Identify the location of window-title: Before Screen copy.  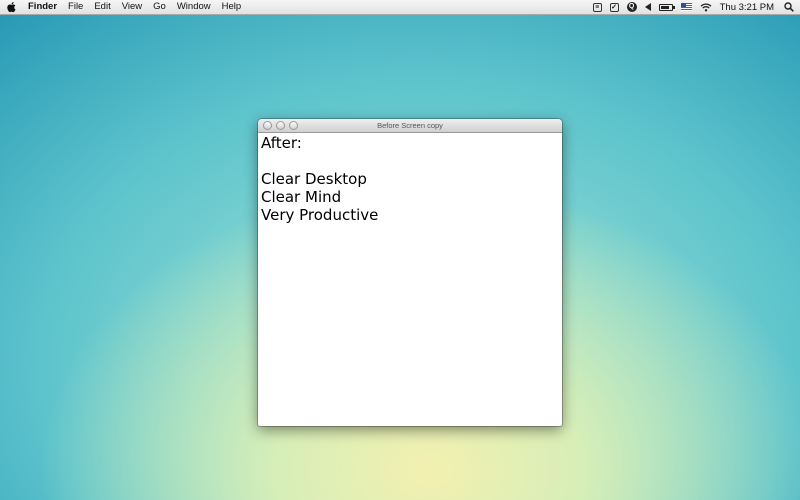
(410, 125).